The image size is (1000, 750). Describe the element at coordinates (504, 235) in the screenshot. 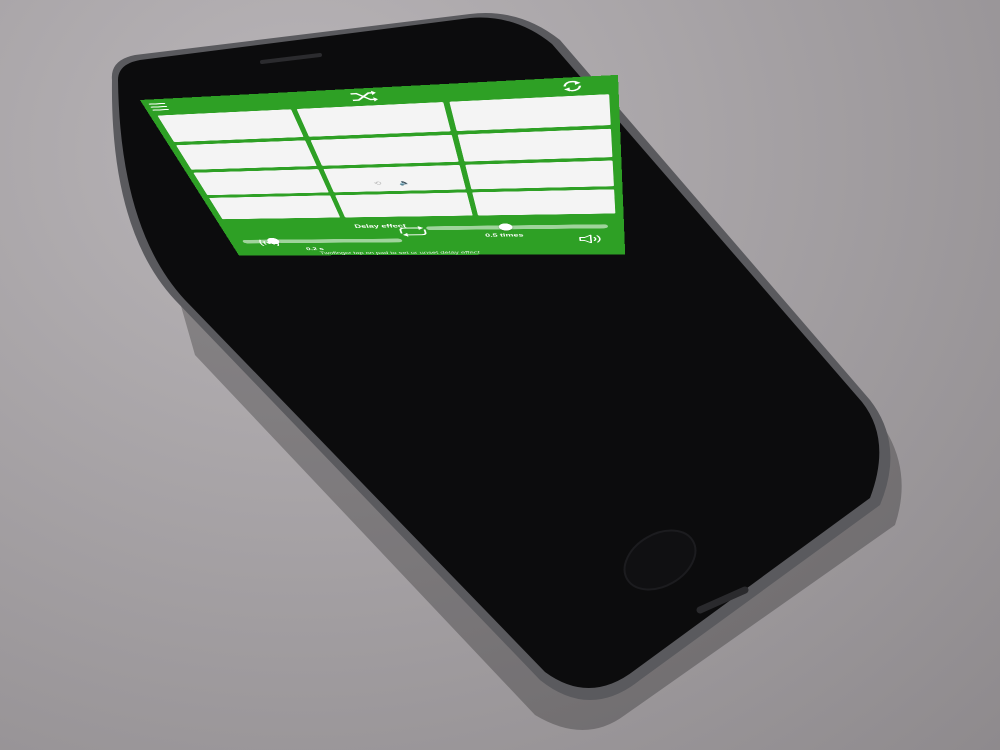

I see `delay-feedback-value: 0.5 times` at that location.